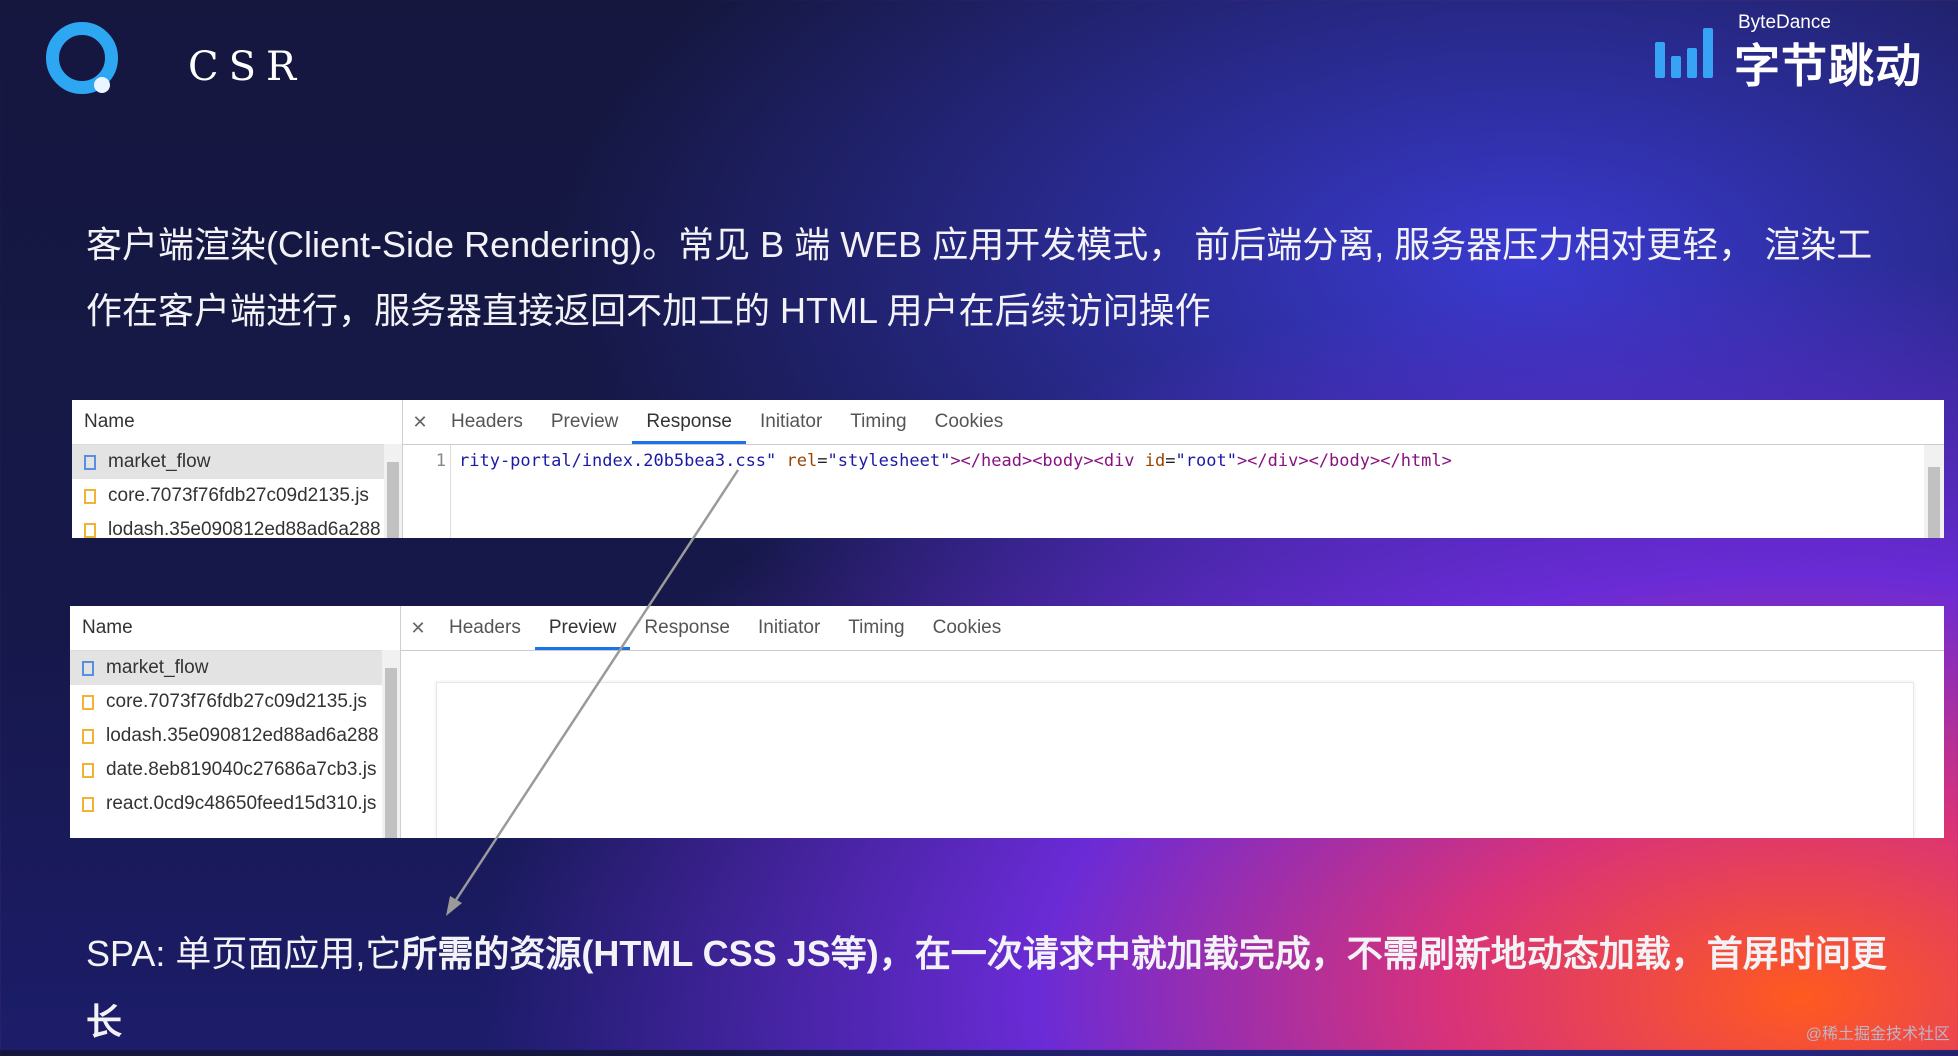 The width and height of the screenshot is (1958, 1056). Describe the element at coordinates (1934, 491) in the screenshot. I see `code-scrollbar` at that location.